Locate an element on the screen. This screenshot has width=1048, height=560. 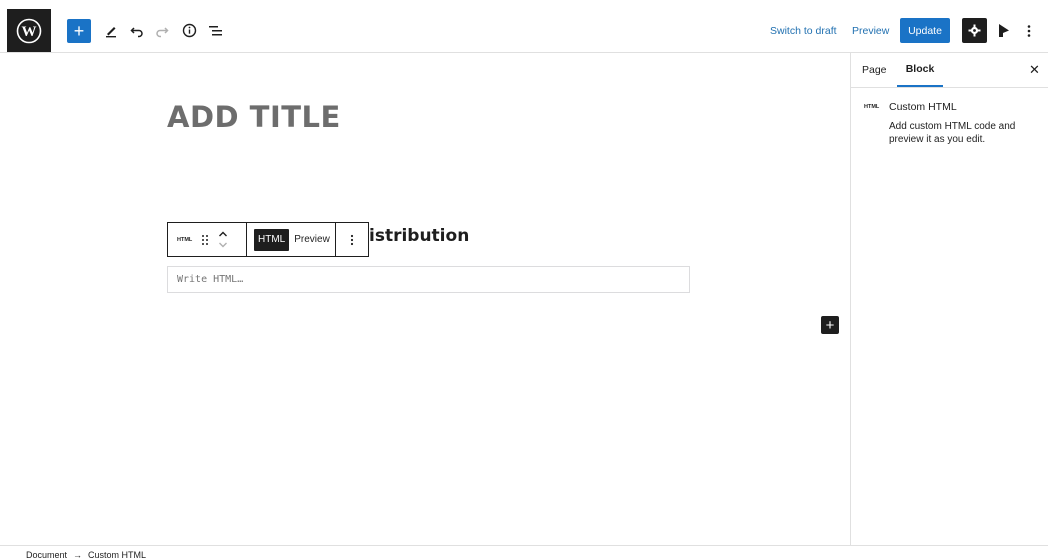
heading-block-text: istribution is located at coordinates (419, 236).